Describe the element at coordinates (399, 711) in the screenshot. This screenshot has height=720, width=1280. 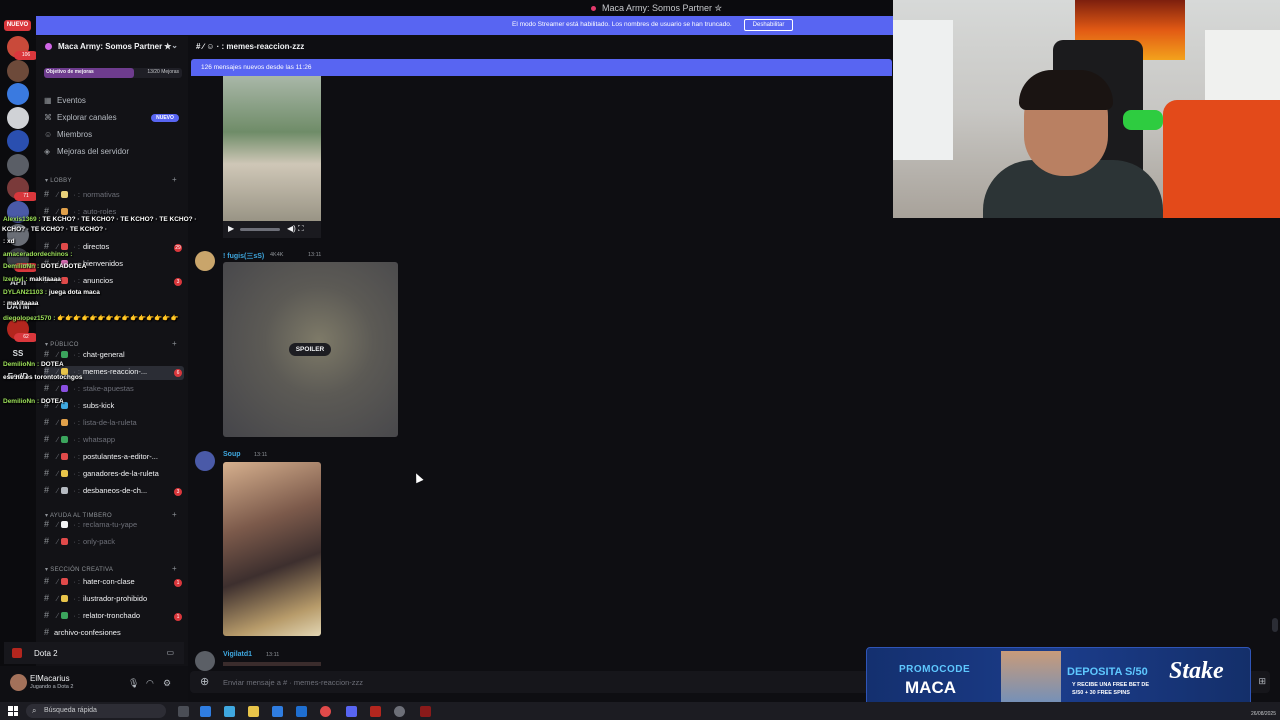
I see `obs-icon` at that location.